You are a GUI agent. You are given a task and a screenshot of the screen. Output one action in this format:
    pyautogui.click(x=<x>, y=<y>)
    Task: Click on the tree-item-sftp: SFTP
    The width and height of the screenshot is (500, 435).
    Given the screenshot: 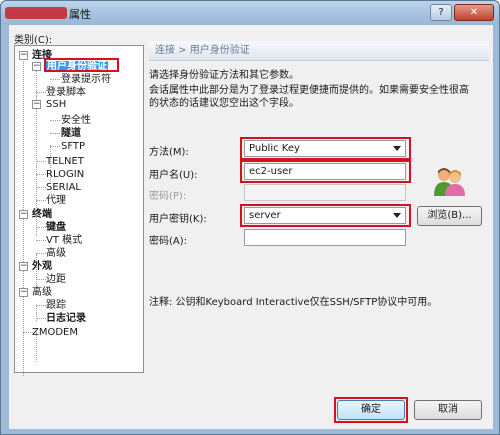 What is the action you would take?
    pyautogui.click(x=73, y=146)
    